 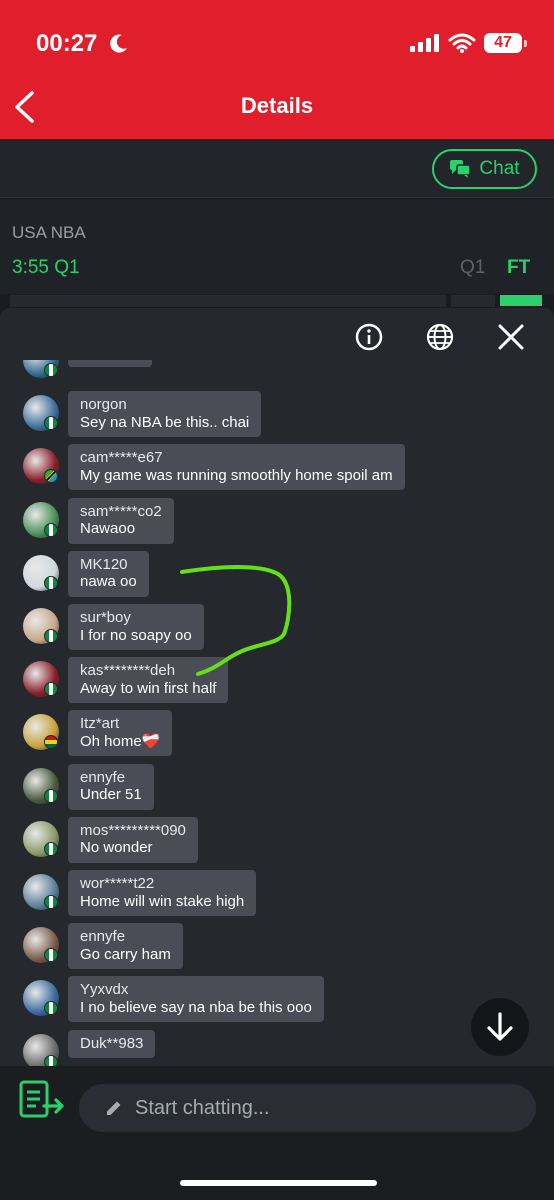 I want to click on message-bubble: ennyfe Under 51, so click(x=111, y=786).